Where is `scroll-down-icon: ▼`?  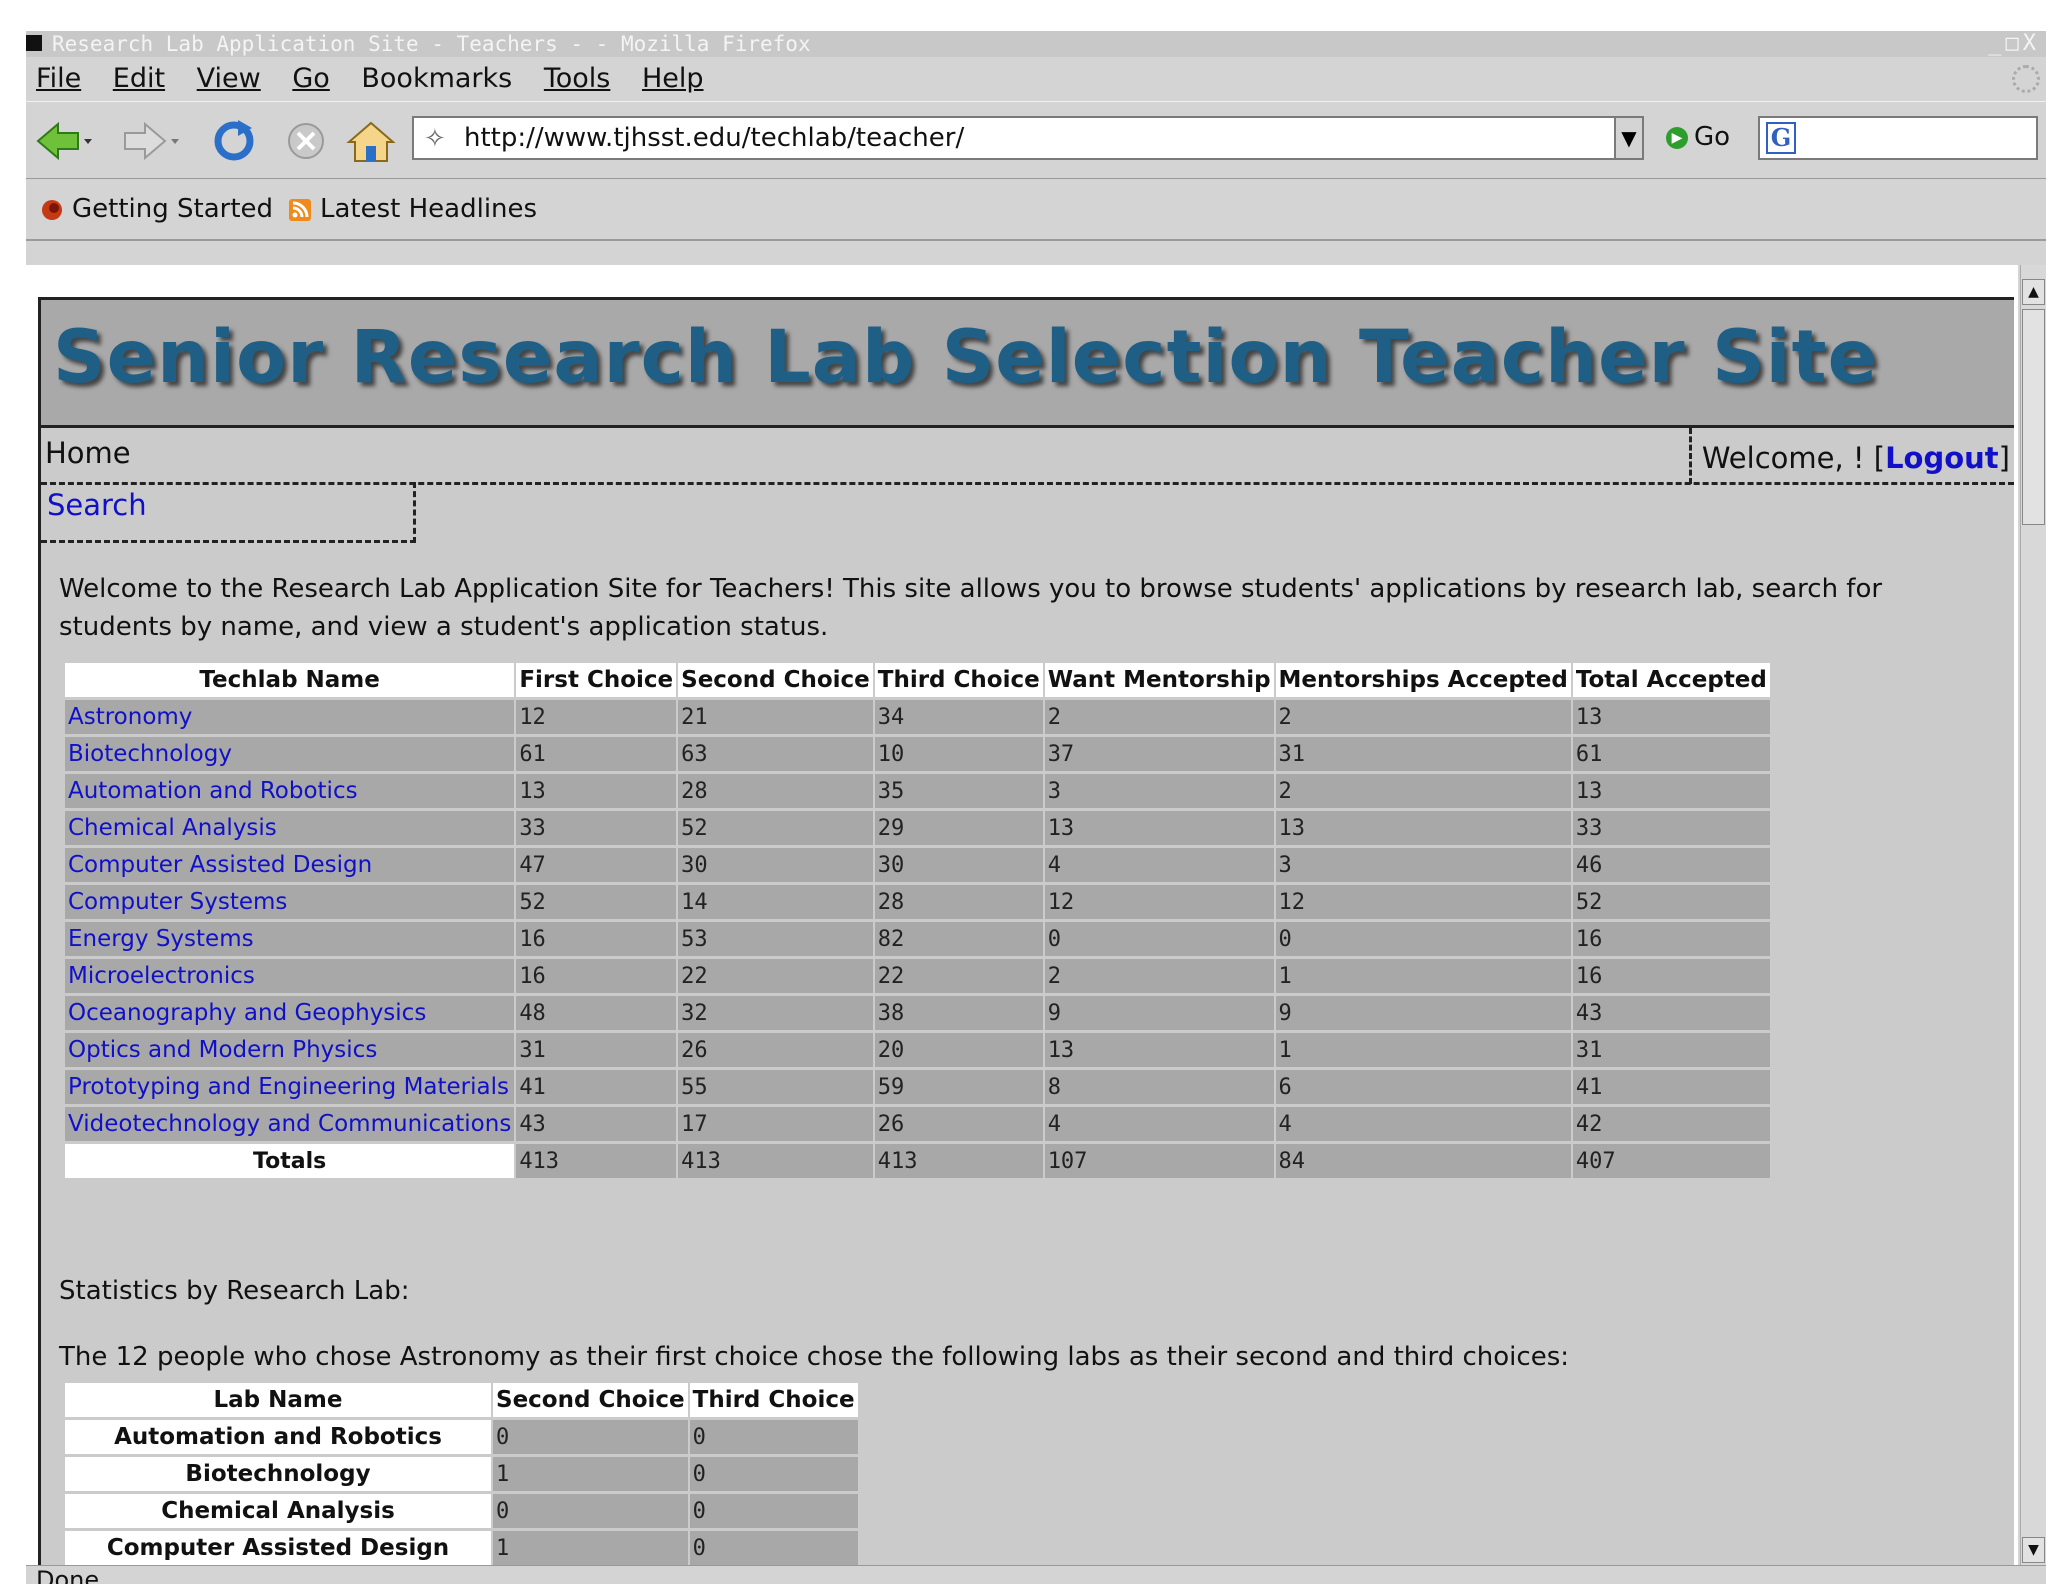
scroll-down-icon: ▼ is located at coordinates (2033, 1550).